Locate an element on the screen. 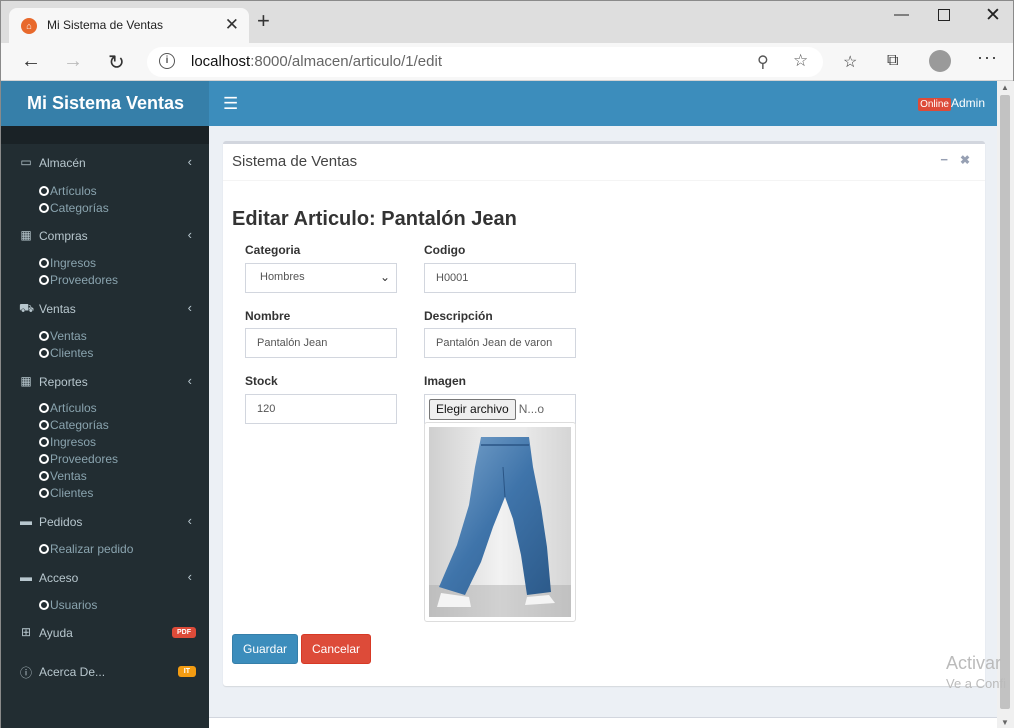 This screenshot has width=1014, height=728. url-path: :8000/almacen/articulo/1/edit is located at coordinates (346, 61).